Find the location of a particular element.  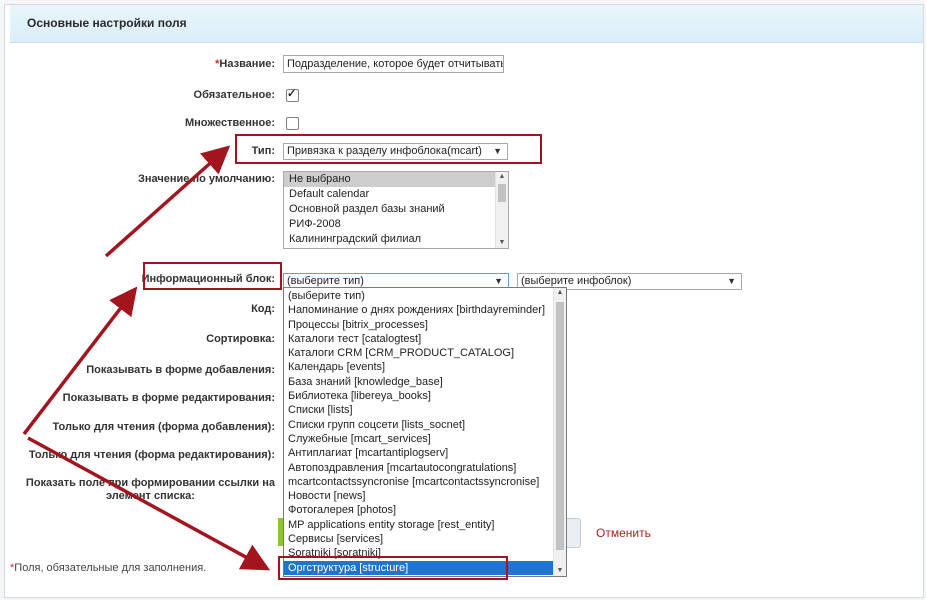

arrow-to-type is located at coordinates (167, 201).